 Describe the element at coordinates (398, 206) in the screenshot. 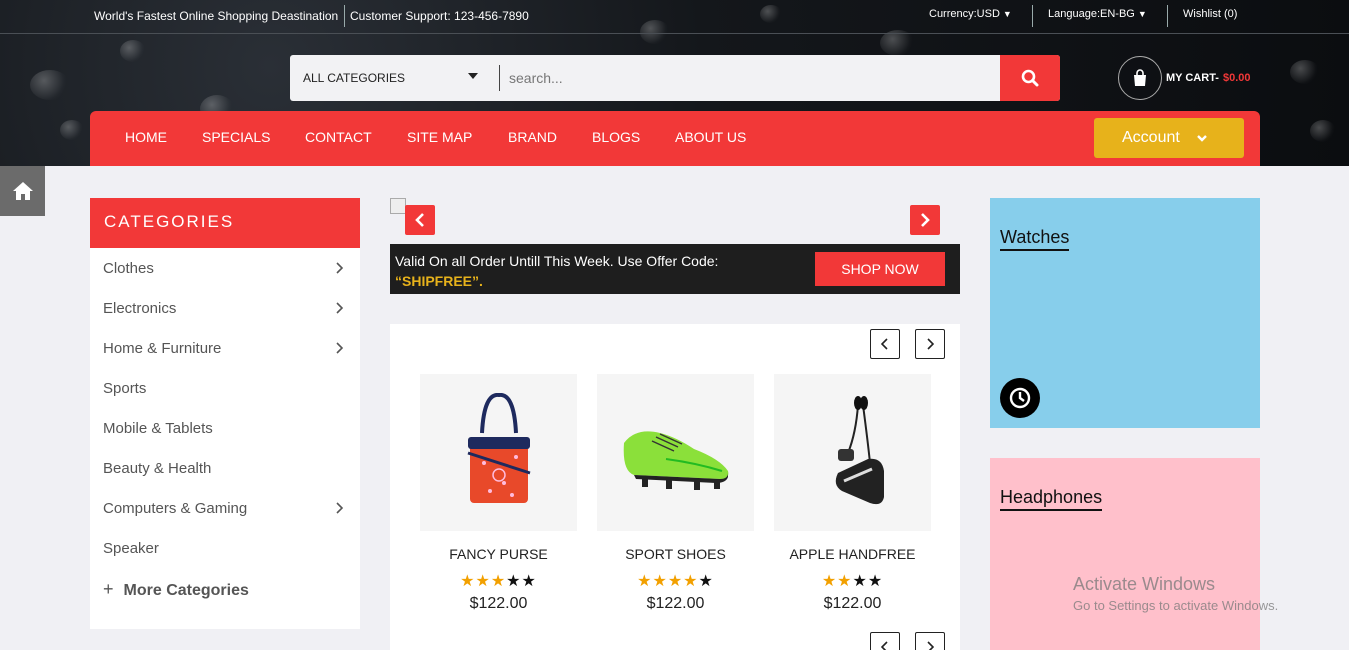

I see `broken-image-icon` at that location.